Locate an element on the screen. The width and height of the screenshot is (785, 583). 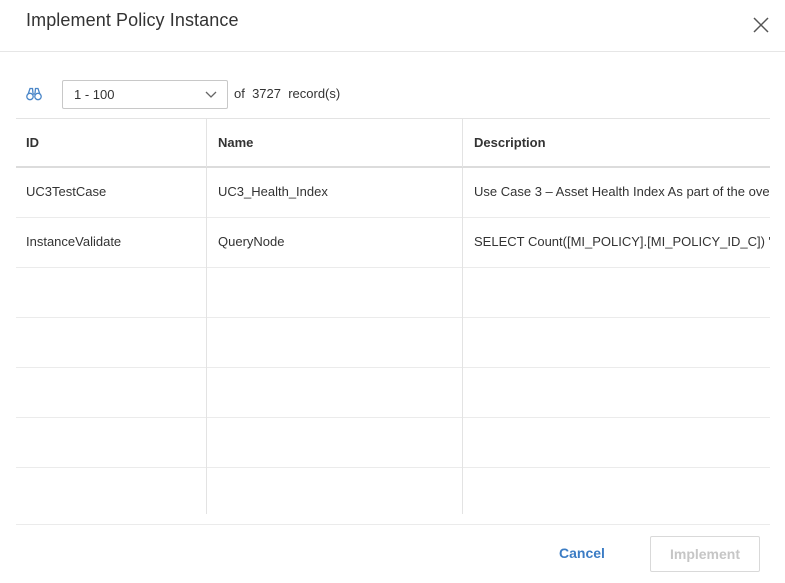
grid-header-row: ID Name Description is located at coordinates (393, 143).